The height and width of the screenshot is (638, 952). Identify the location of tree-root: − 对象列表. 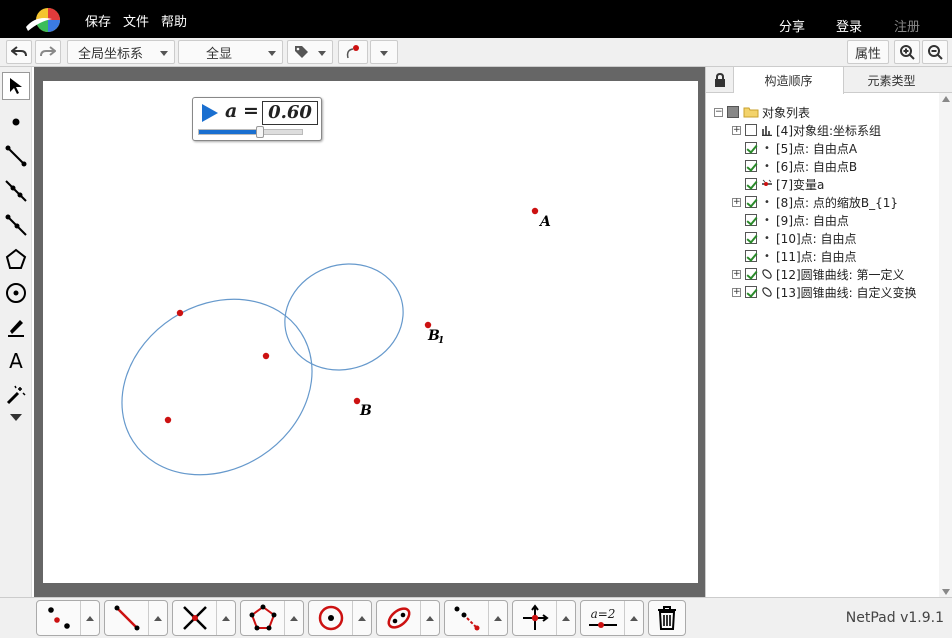
(762, 112).